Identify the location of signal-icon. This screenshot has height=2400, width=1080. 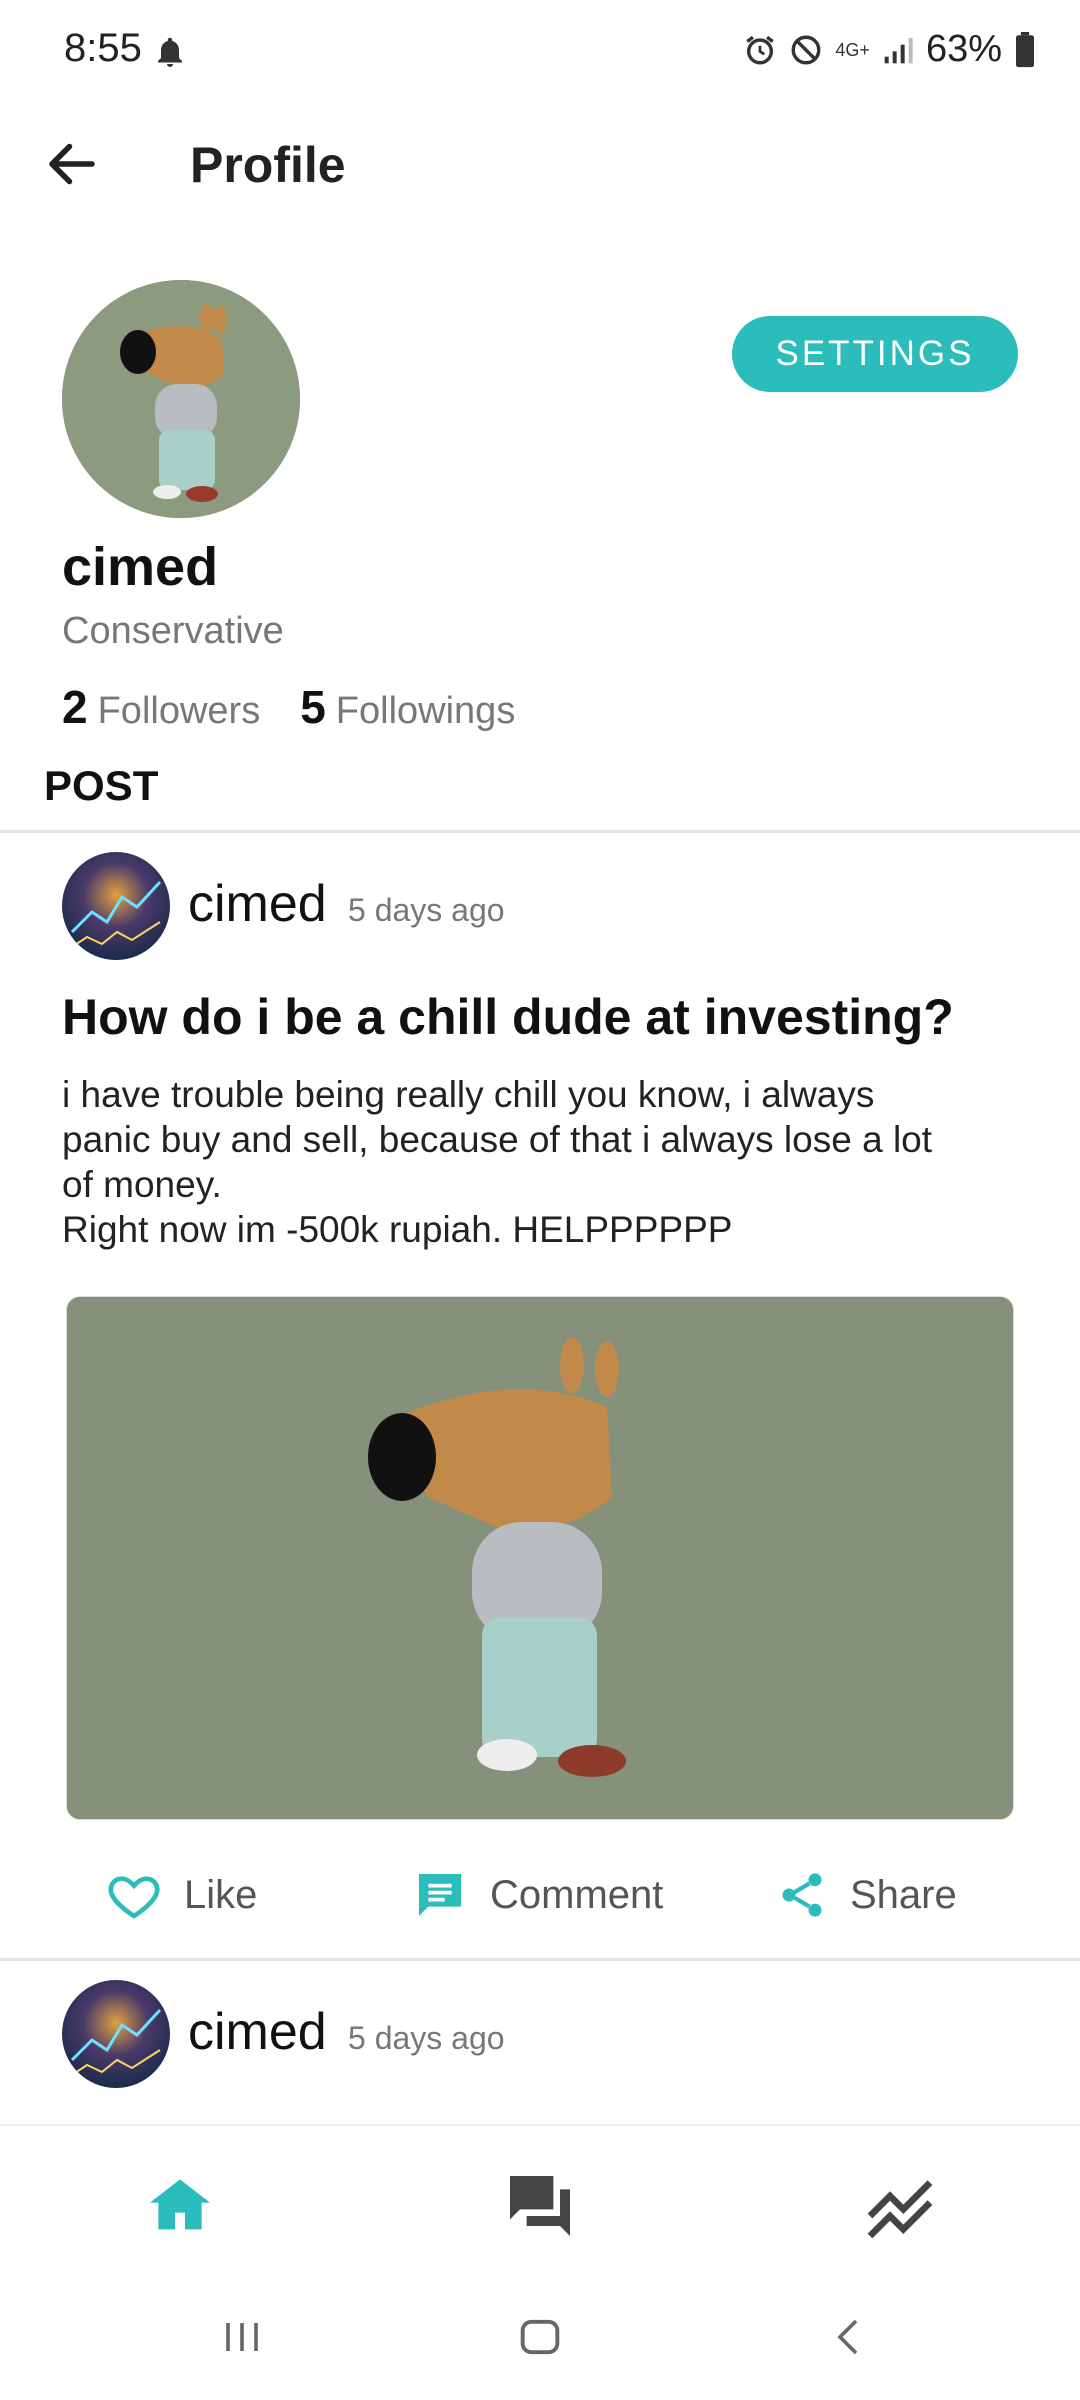
(898, 50).